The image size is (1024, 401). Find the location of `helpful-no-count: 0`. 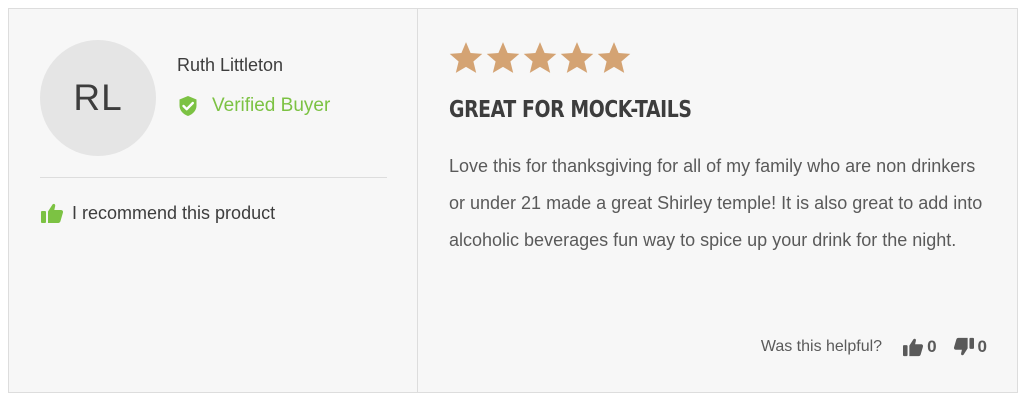

helpful-no-count: 0 is located at coordinates (982, 346).